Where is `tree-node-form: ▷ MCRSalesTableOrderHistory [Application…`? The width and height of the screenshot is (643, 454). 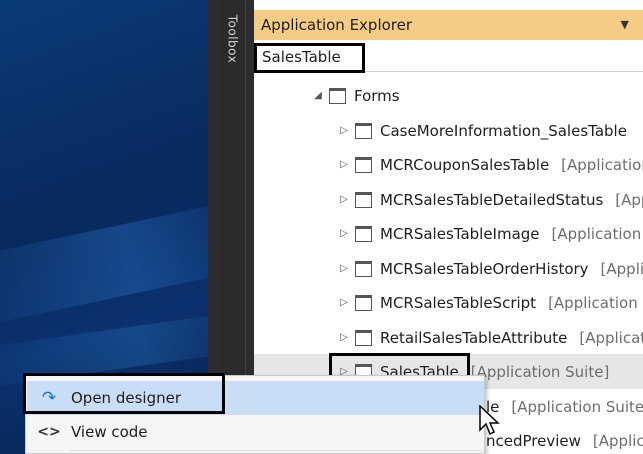
tree-node-form: ▷ MCRSalesTableOrderHistory [Application… is located at coordinates (448, 268).